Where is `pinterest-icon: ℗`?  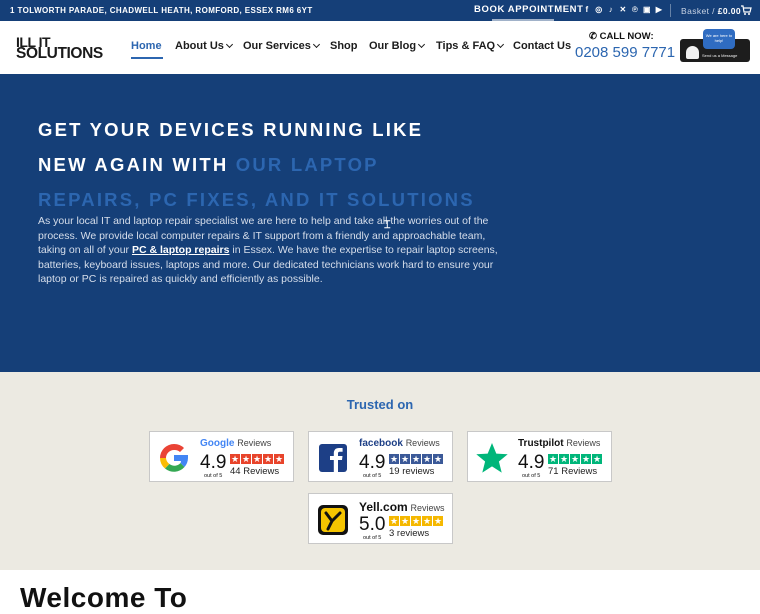 pinterest-icon: ℗ is located at coordinates (635, 9).